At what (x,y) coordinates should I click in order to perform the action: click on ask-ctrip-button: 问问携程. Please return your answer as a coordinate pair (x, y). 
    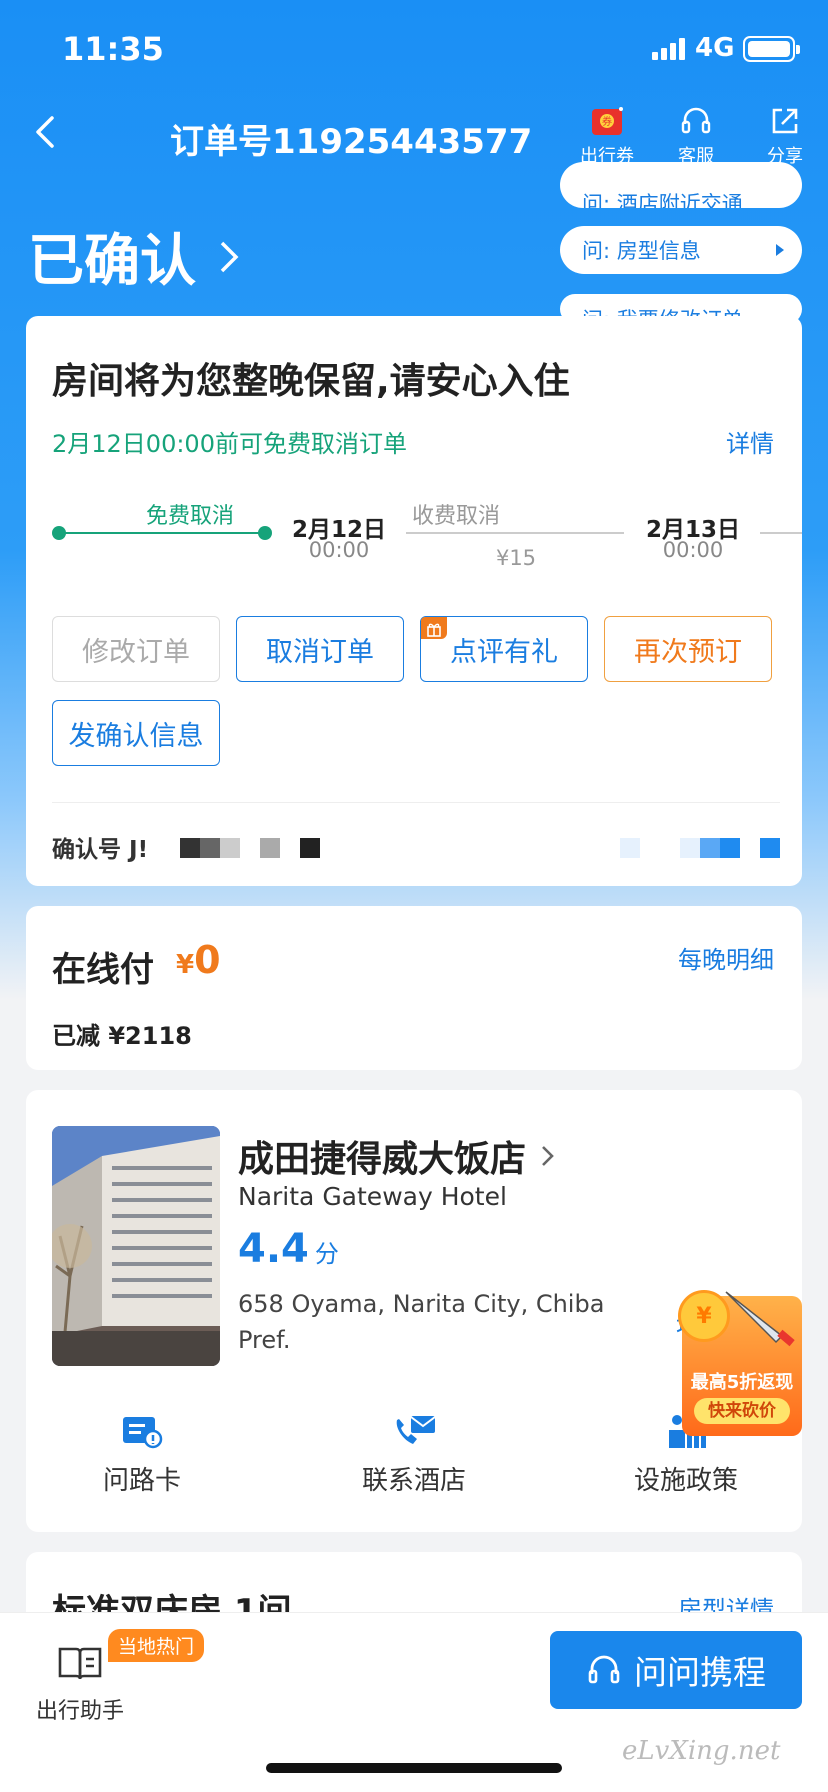
    Looking at the image, I should click on (676, 1670).